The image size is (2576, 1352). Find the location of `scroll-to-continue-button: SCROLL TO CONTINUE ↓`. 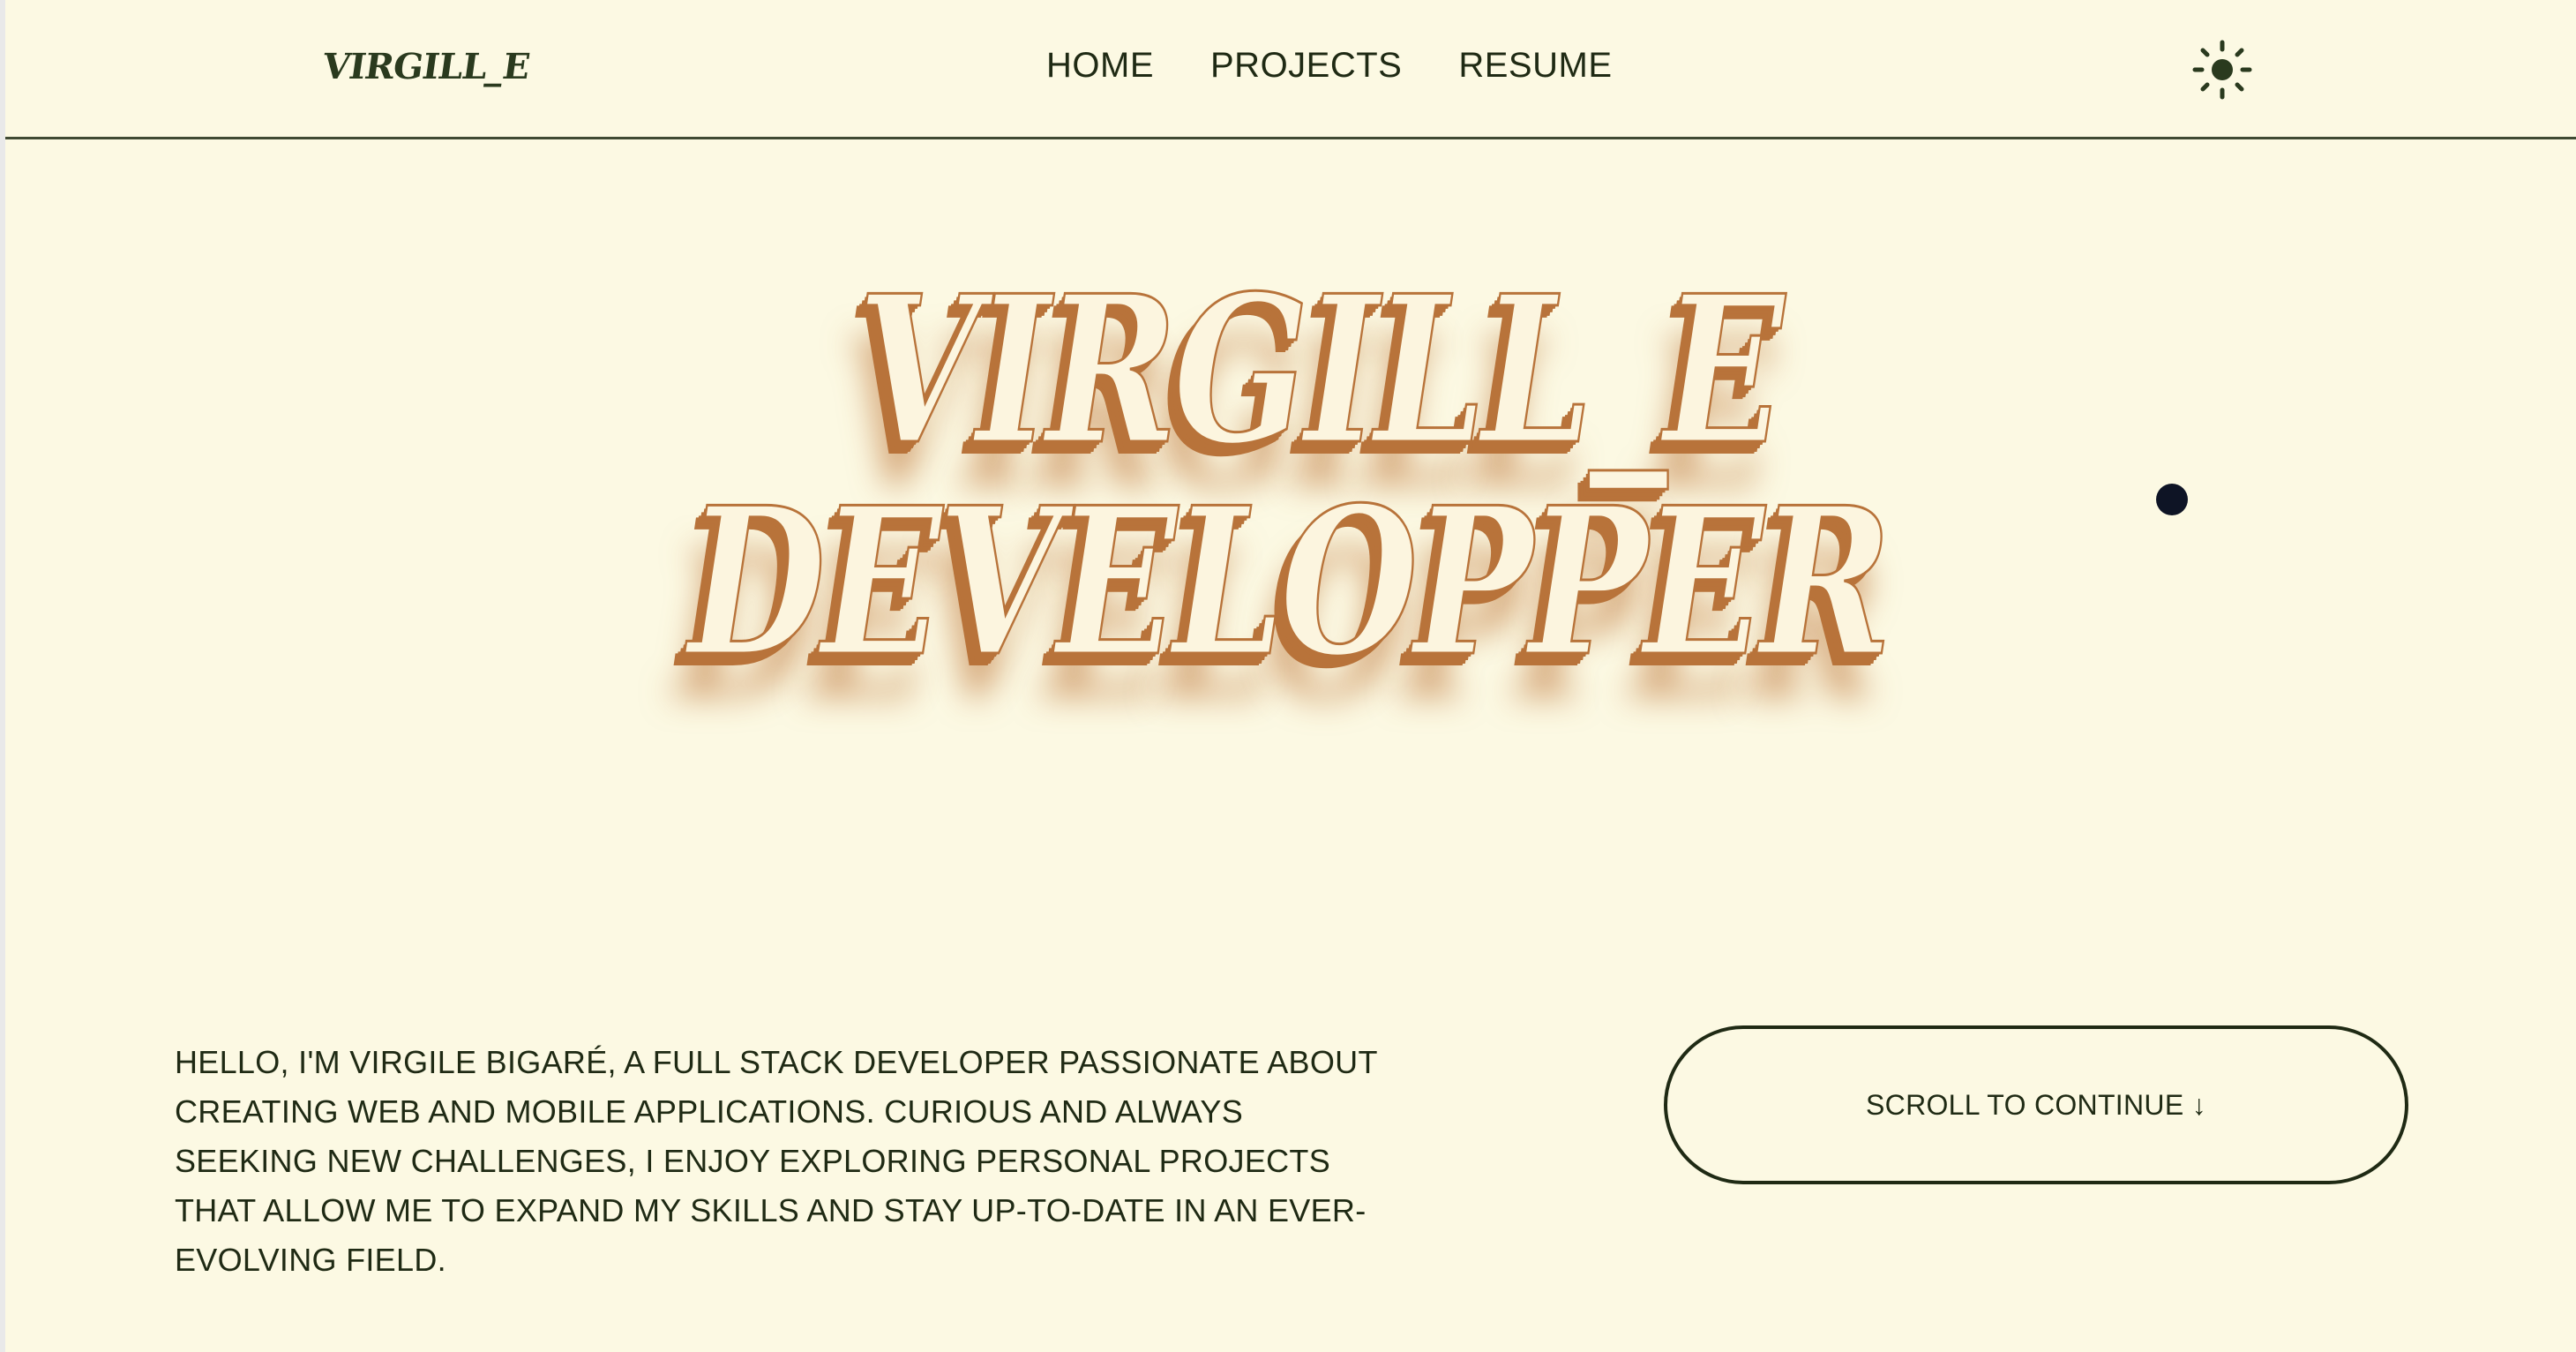

scroll-to-continue-button: SCROLL TO CONTINUE ↓ is located at coordinates (2036, 1104).